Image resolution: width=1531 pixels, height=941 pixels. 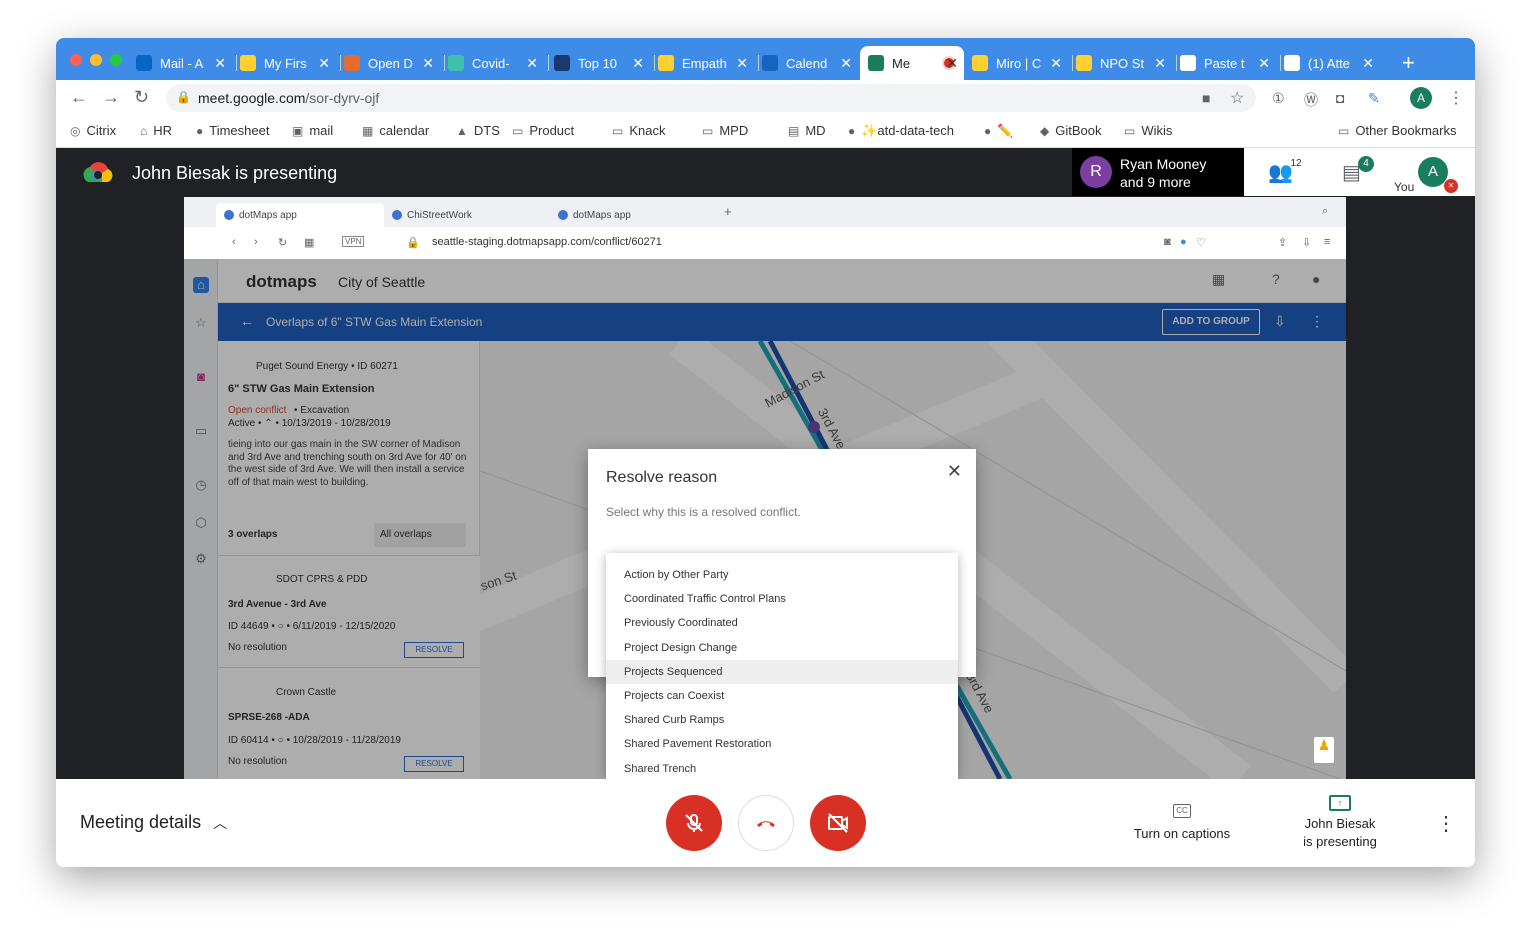 I want to click on presenter-status: ↑ John Biesak is presenting, so click(x=1340, y=822).